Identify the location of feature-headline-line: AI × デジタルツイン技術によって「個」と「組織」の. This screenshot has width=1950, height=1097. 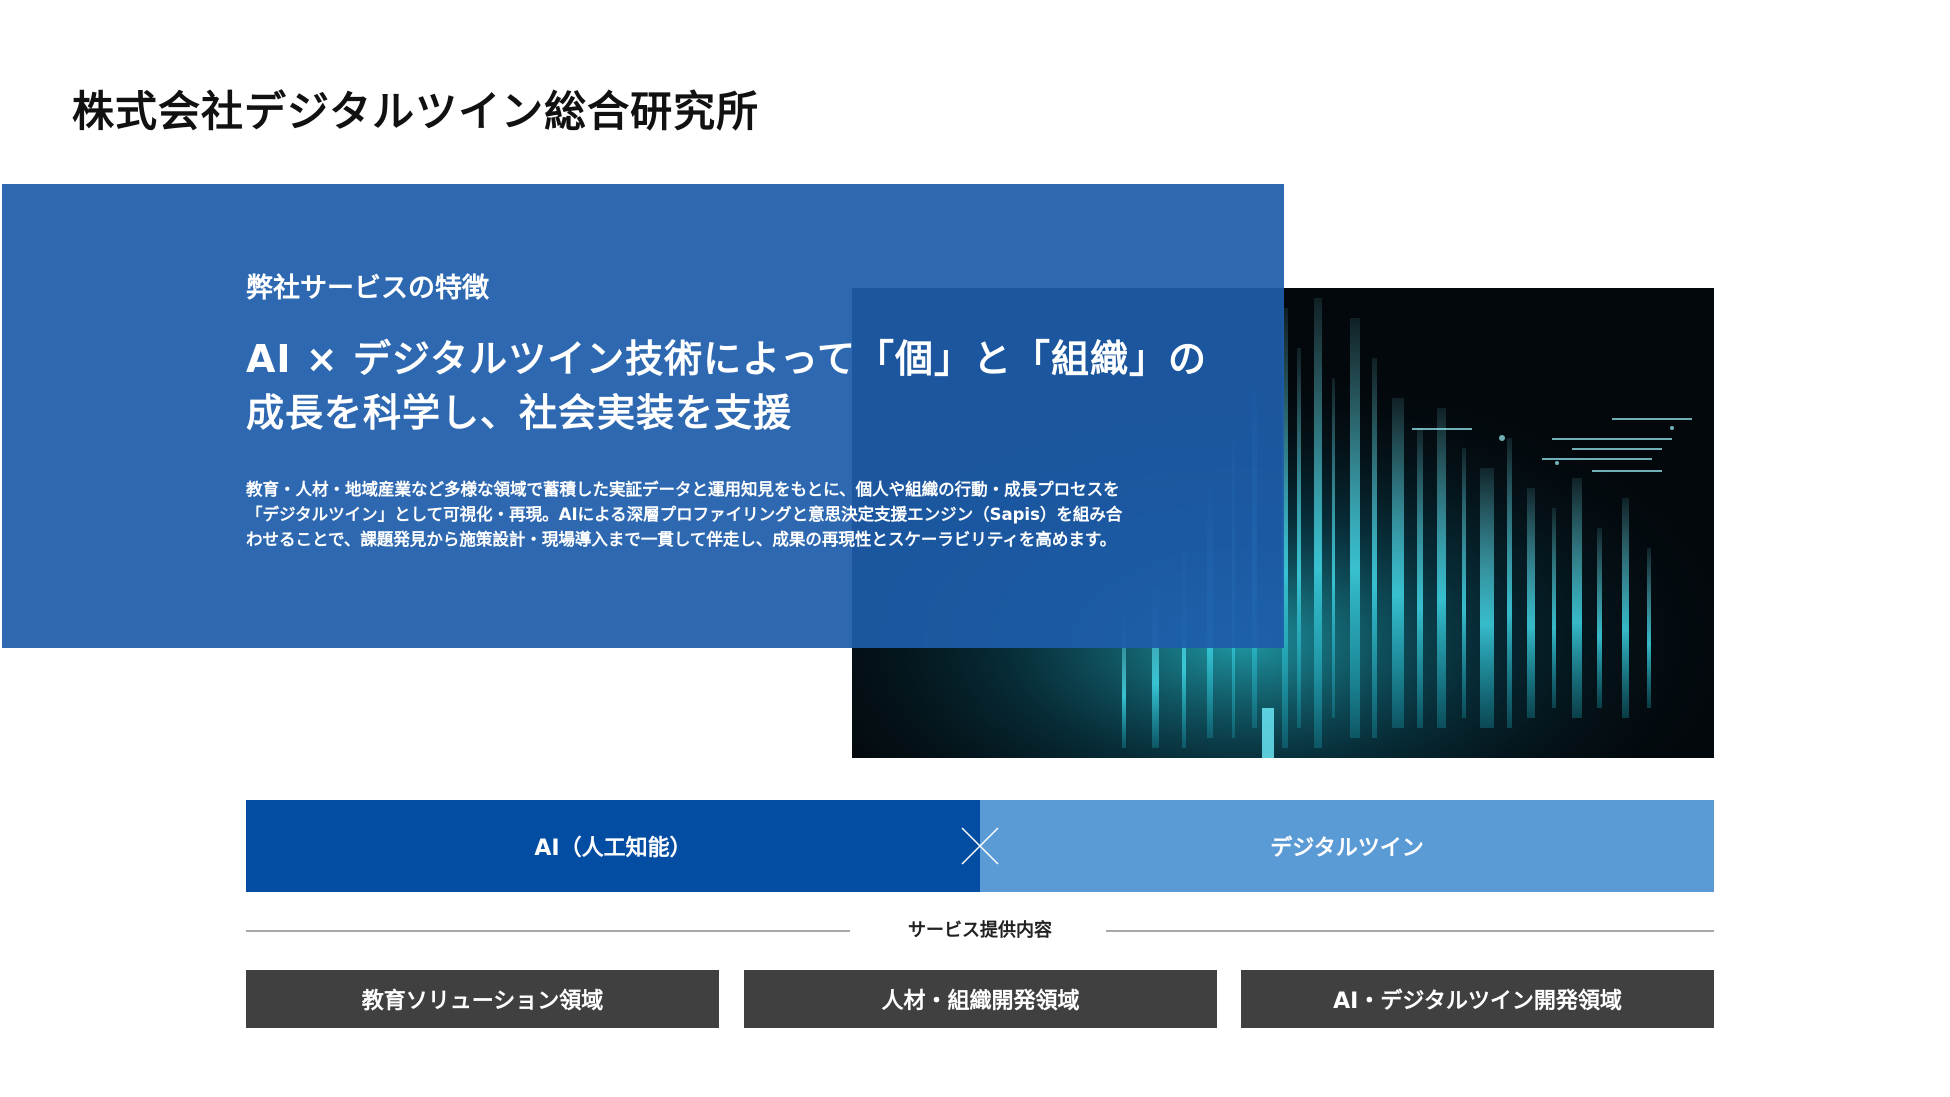
(727, 359).